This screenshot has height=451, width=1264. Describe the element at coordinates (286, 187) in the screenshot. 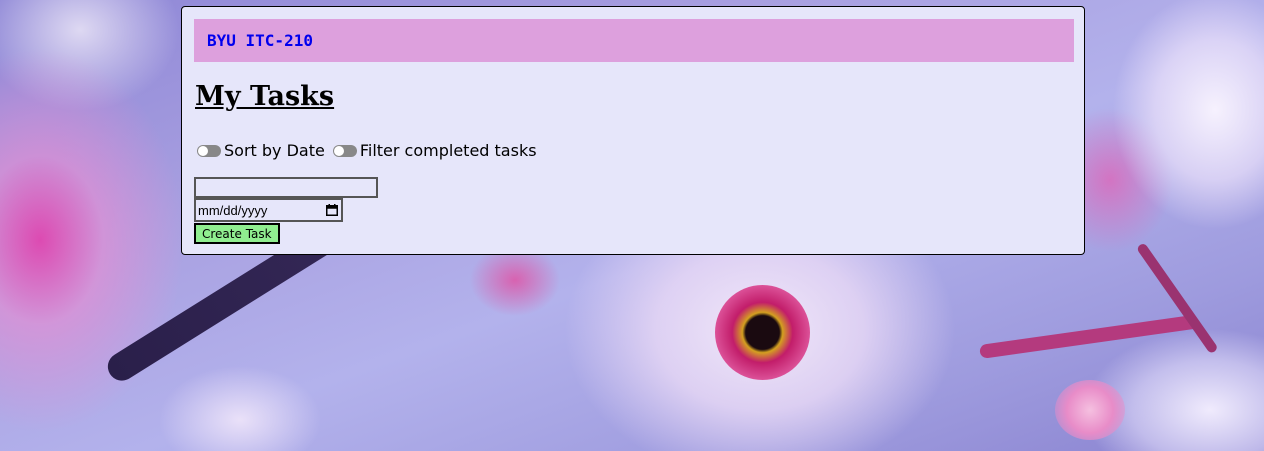

I see `task-name-input` at that location.